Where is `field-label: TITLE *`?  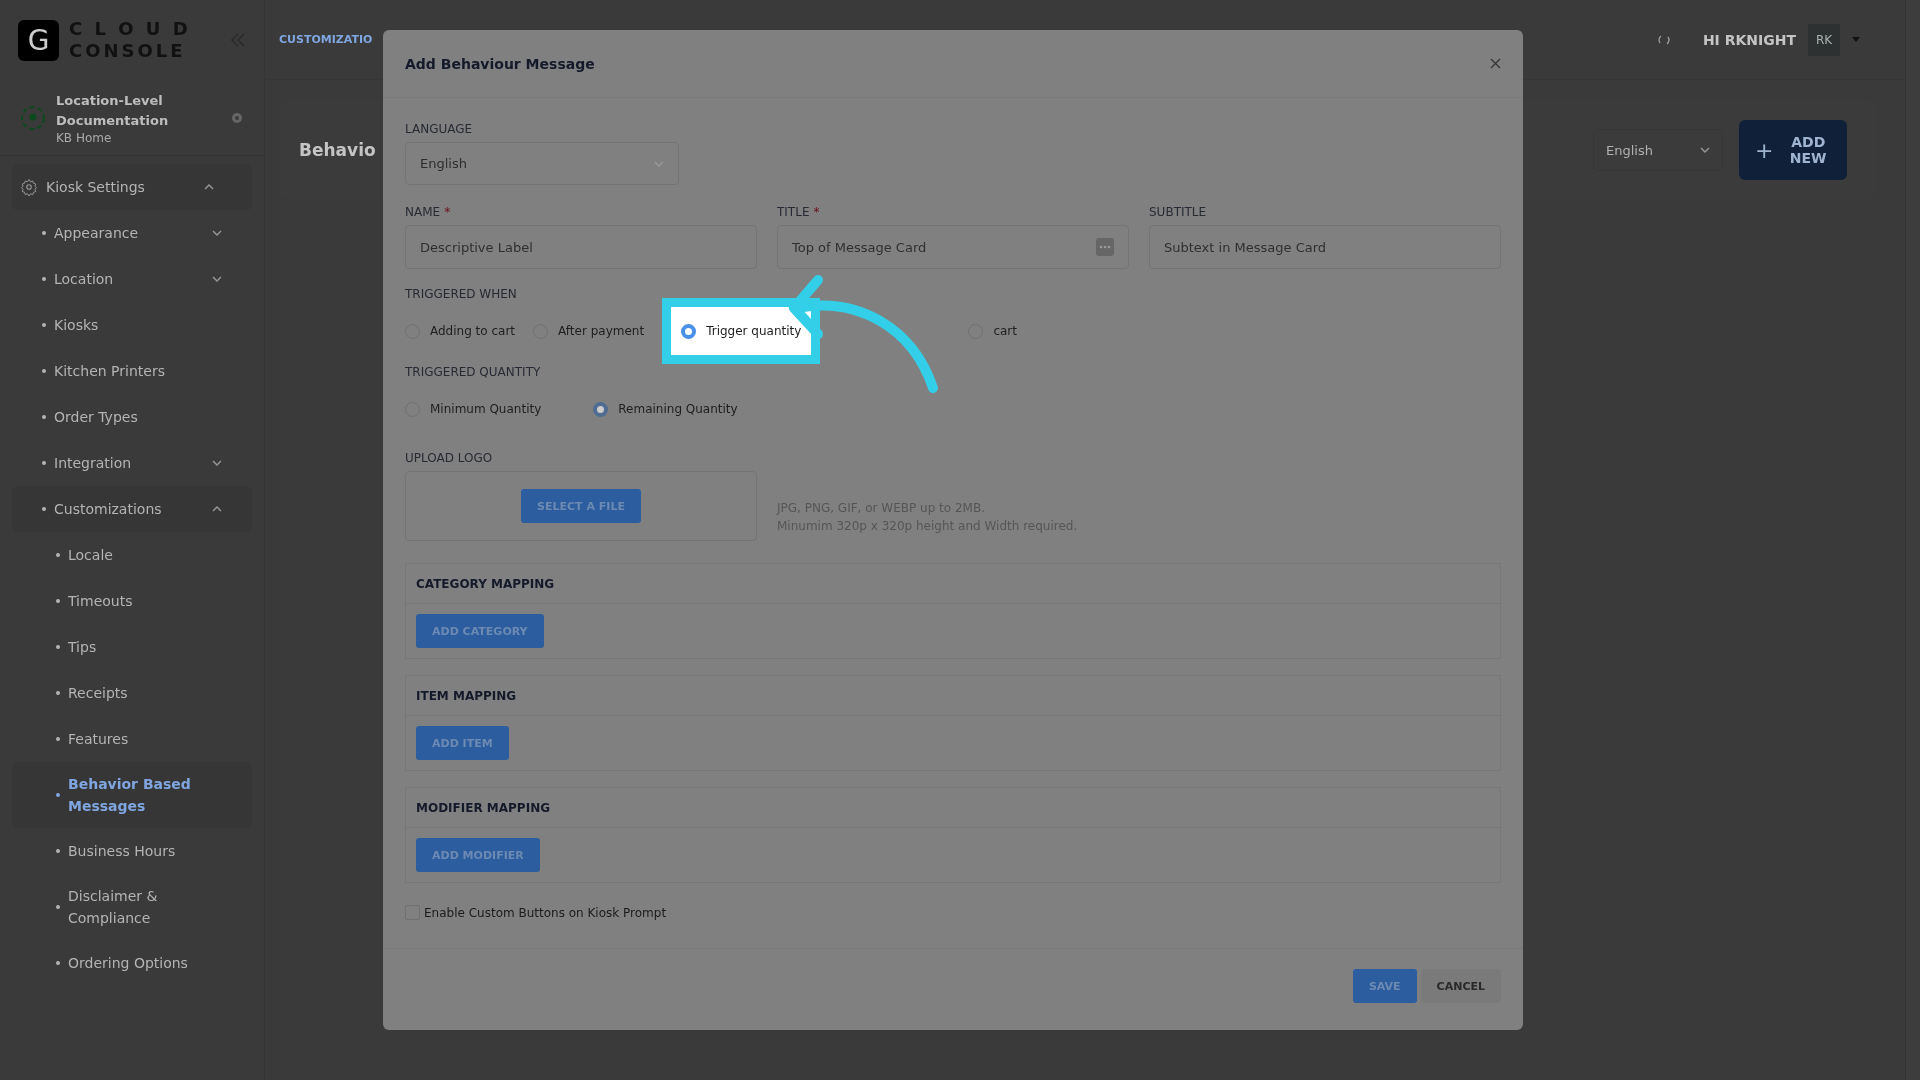
field-label: TITLE * is located at coordinates (799, 212).